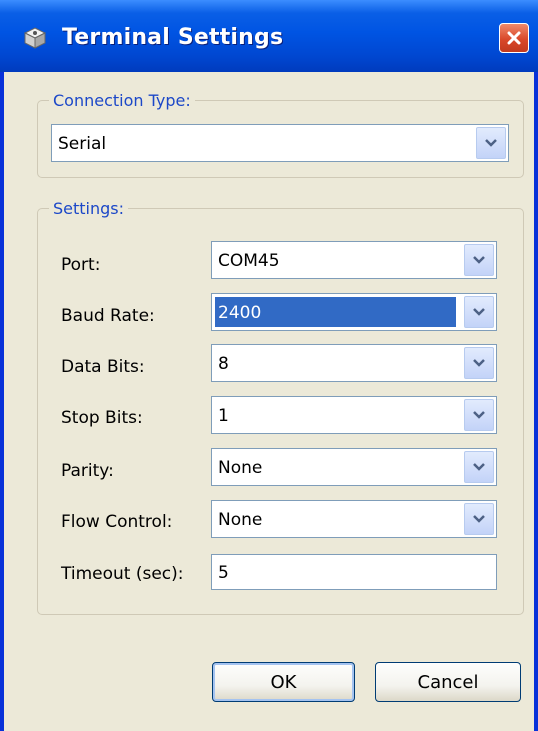 The height and width of the screenshot is (731, 538). I want to click on baud-rate-label: Baud Rate:, so click(108, 316).